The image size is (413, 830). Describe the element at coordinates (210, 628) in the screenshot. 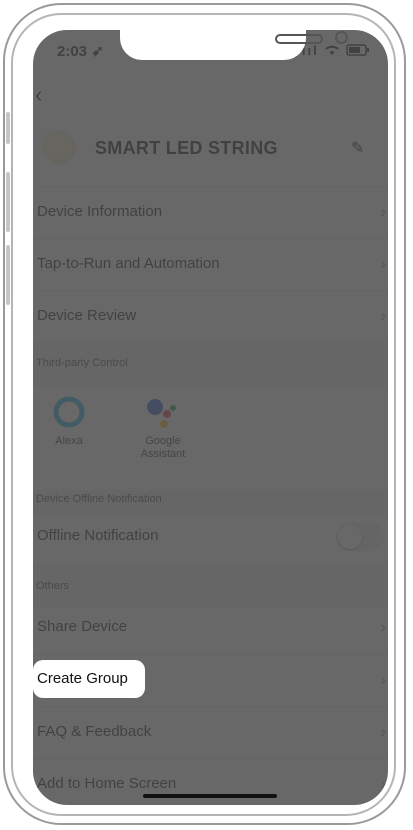

I see `menu-row-share-device: Share Device ›` at that location.